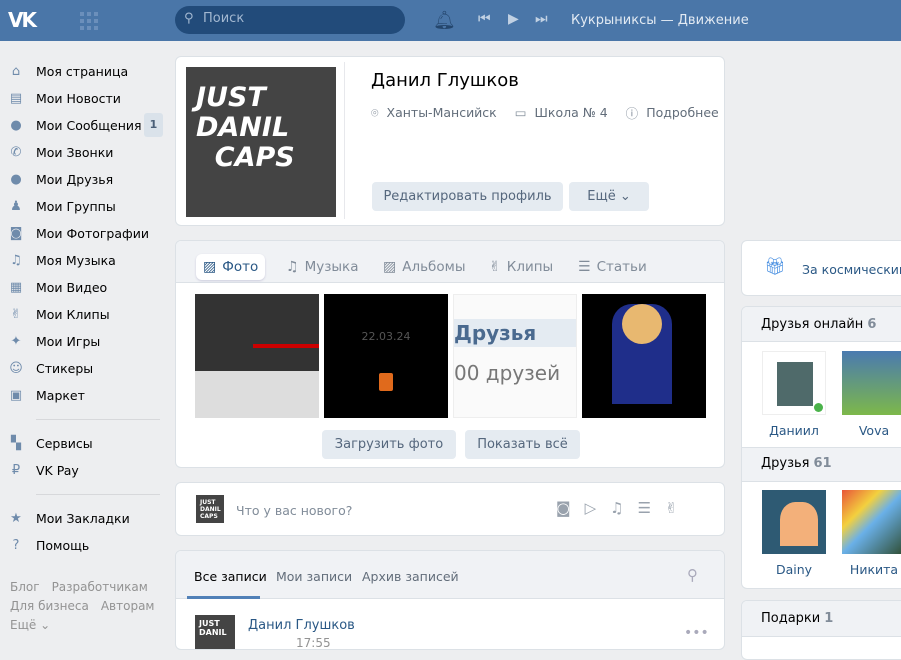  I want to click on friends-header: Друзья 61, so click(821, 464).